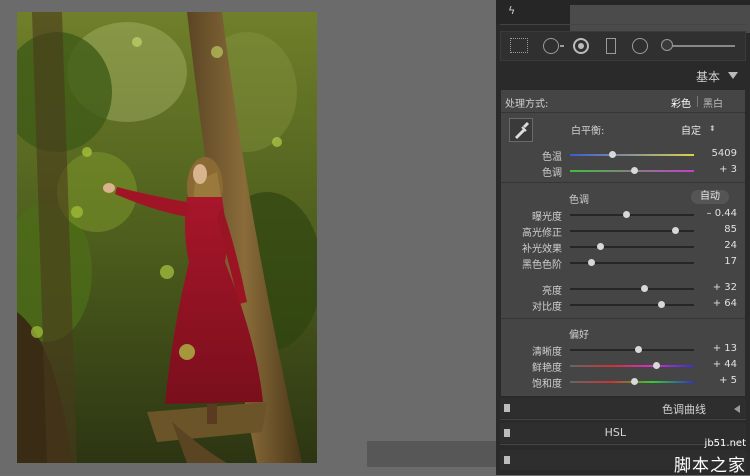 The width and height of the screenshot is (750, 476). I want to click on slider-value: – 0.44, so click(717, 213).